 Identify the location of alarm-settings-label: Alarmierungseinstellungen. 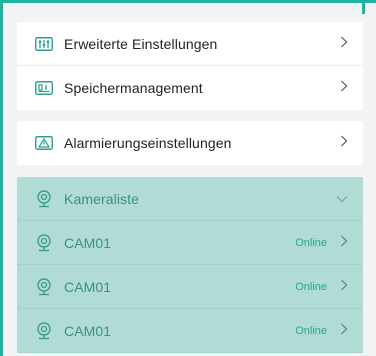
(148, 143).